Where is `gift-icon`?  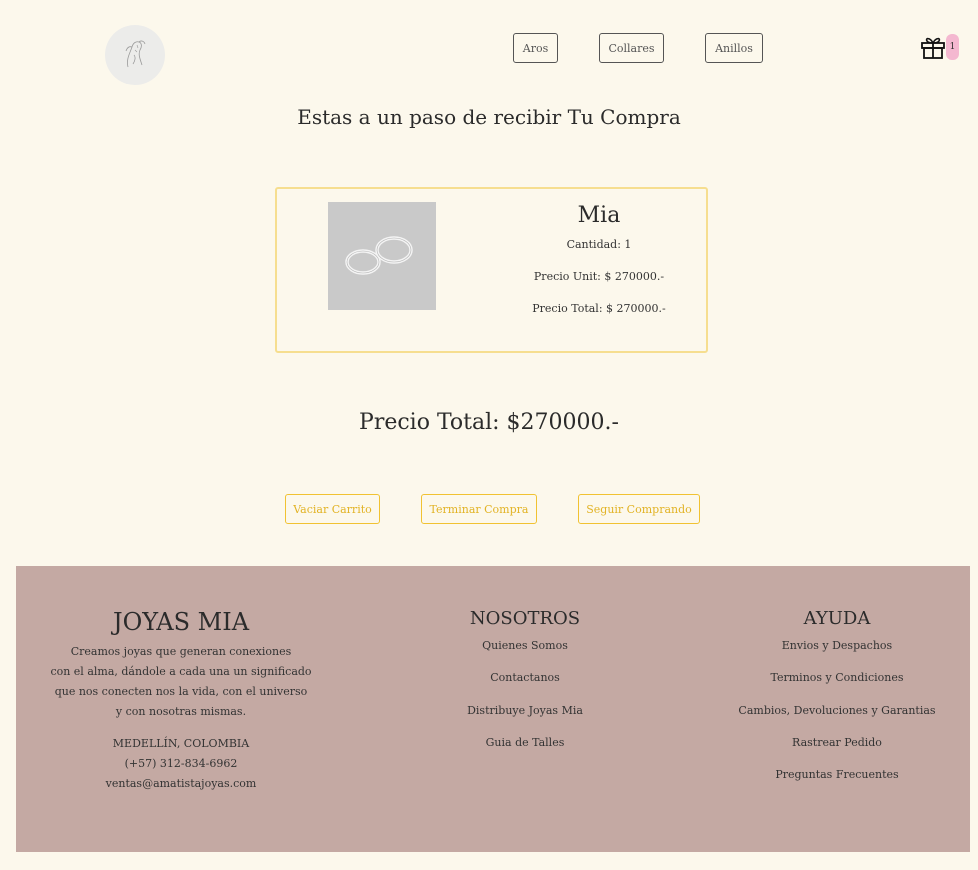
gift-icon is located at coordinates (933, 48).